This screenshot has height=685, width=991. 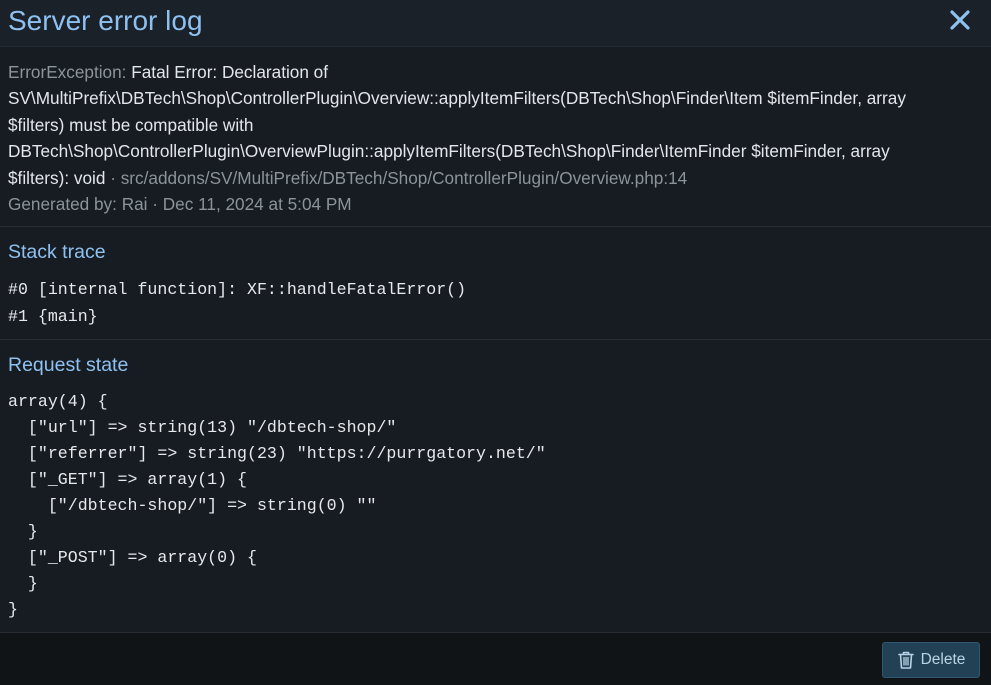 What do you see at coordinates (67, 72) in the screenshot?
I see `error-type: ErrorException:` at bounding box center [67, 72].